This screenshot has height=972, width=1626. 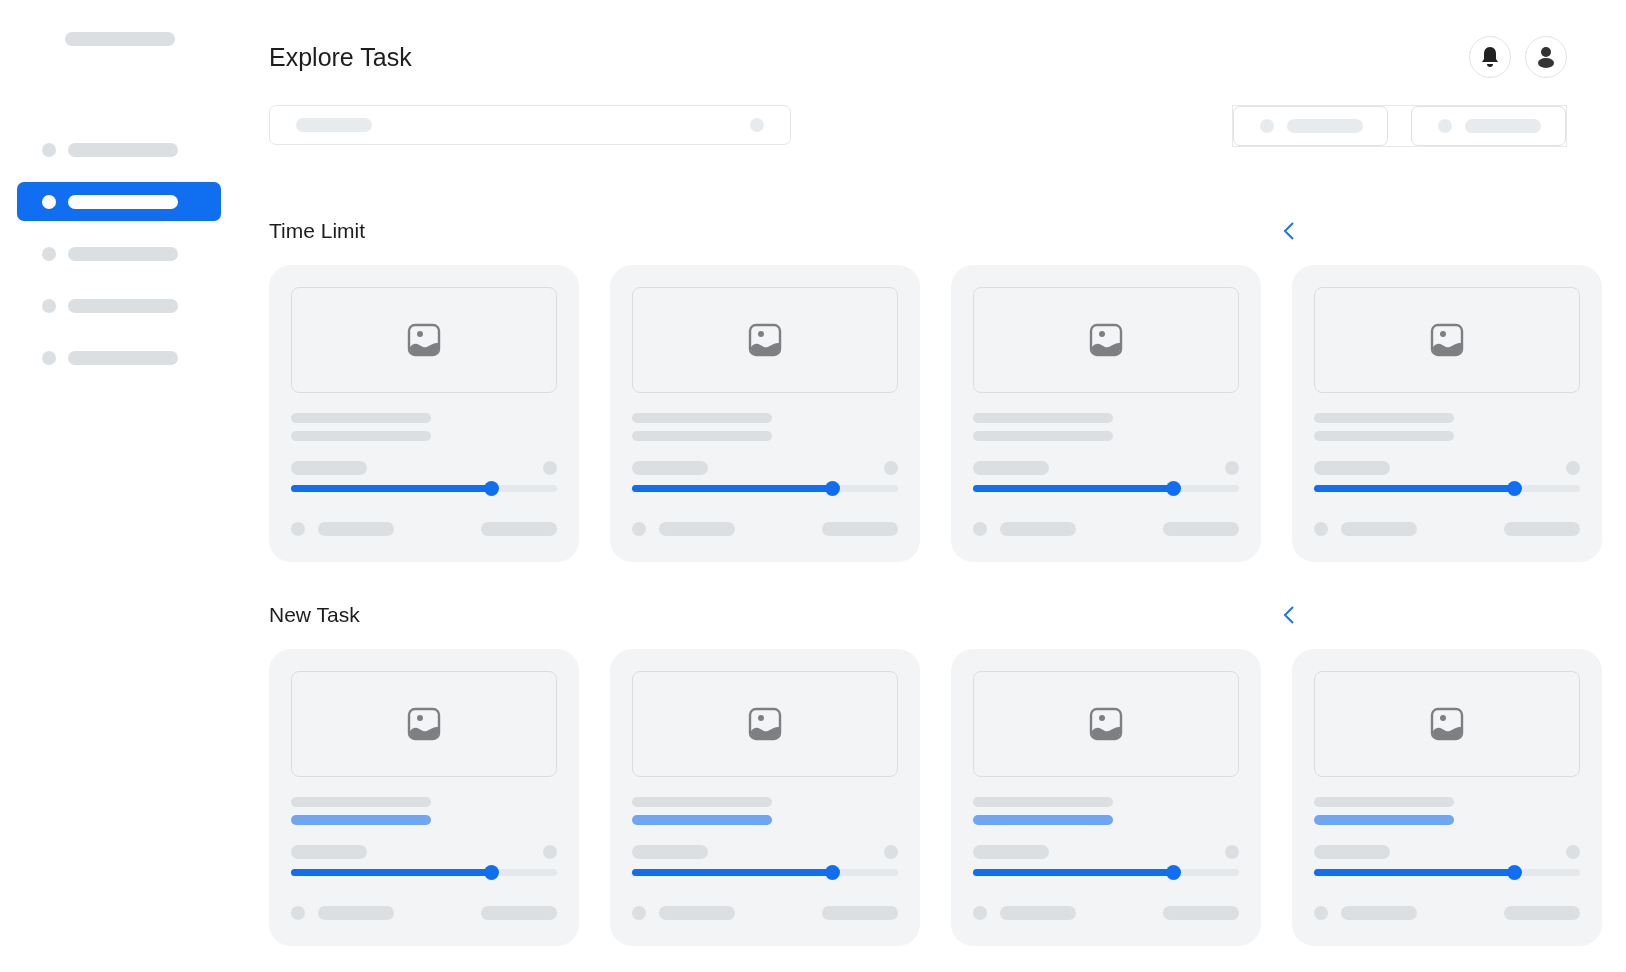 What do you see at coordinates (340, 57) in the screenshot?
I see `page-title: Explore Task` at bounding box center [340, 57].